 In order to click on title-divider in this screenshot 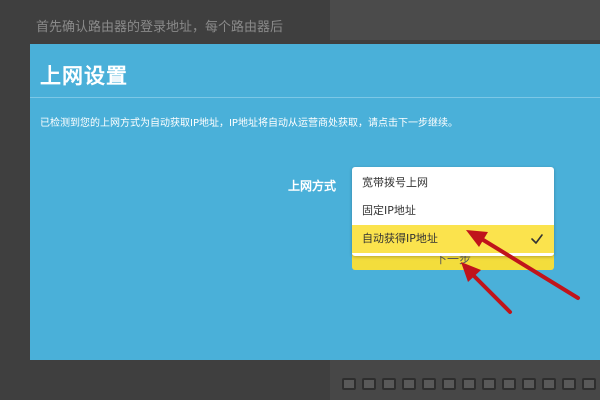, I will do `click(315, 97)`.